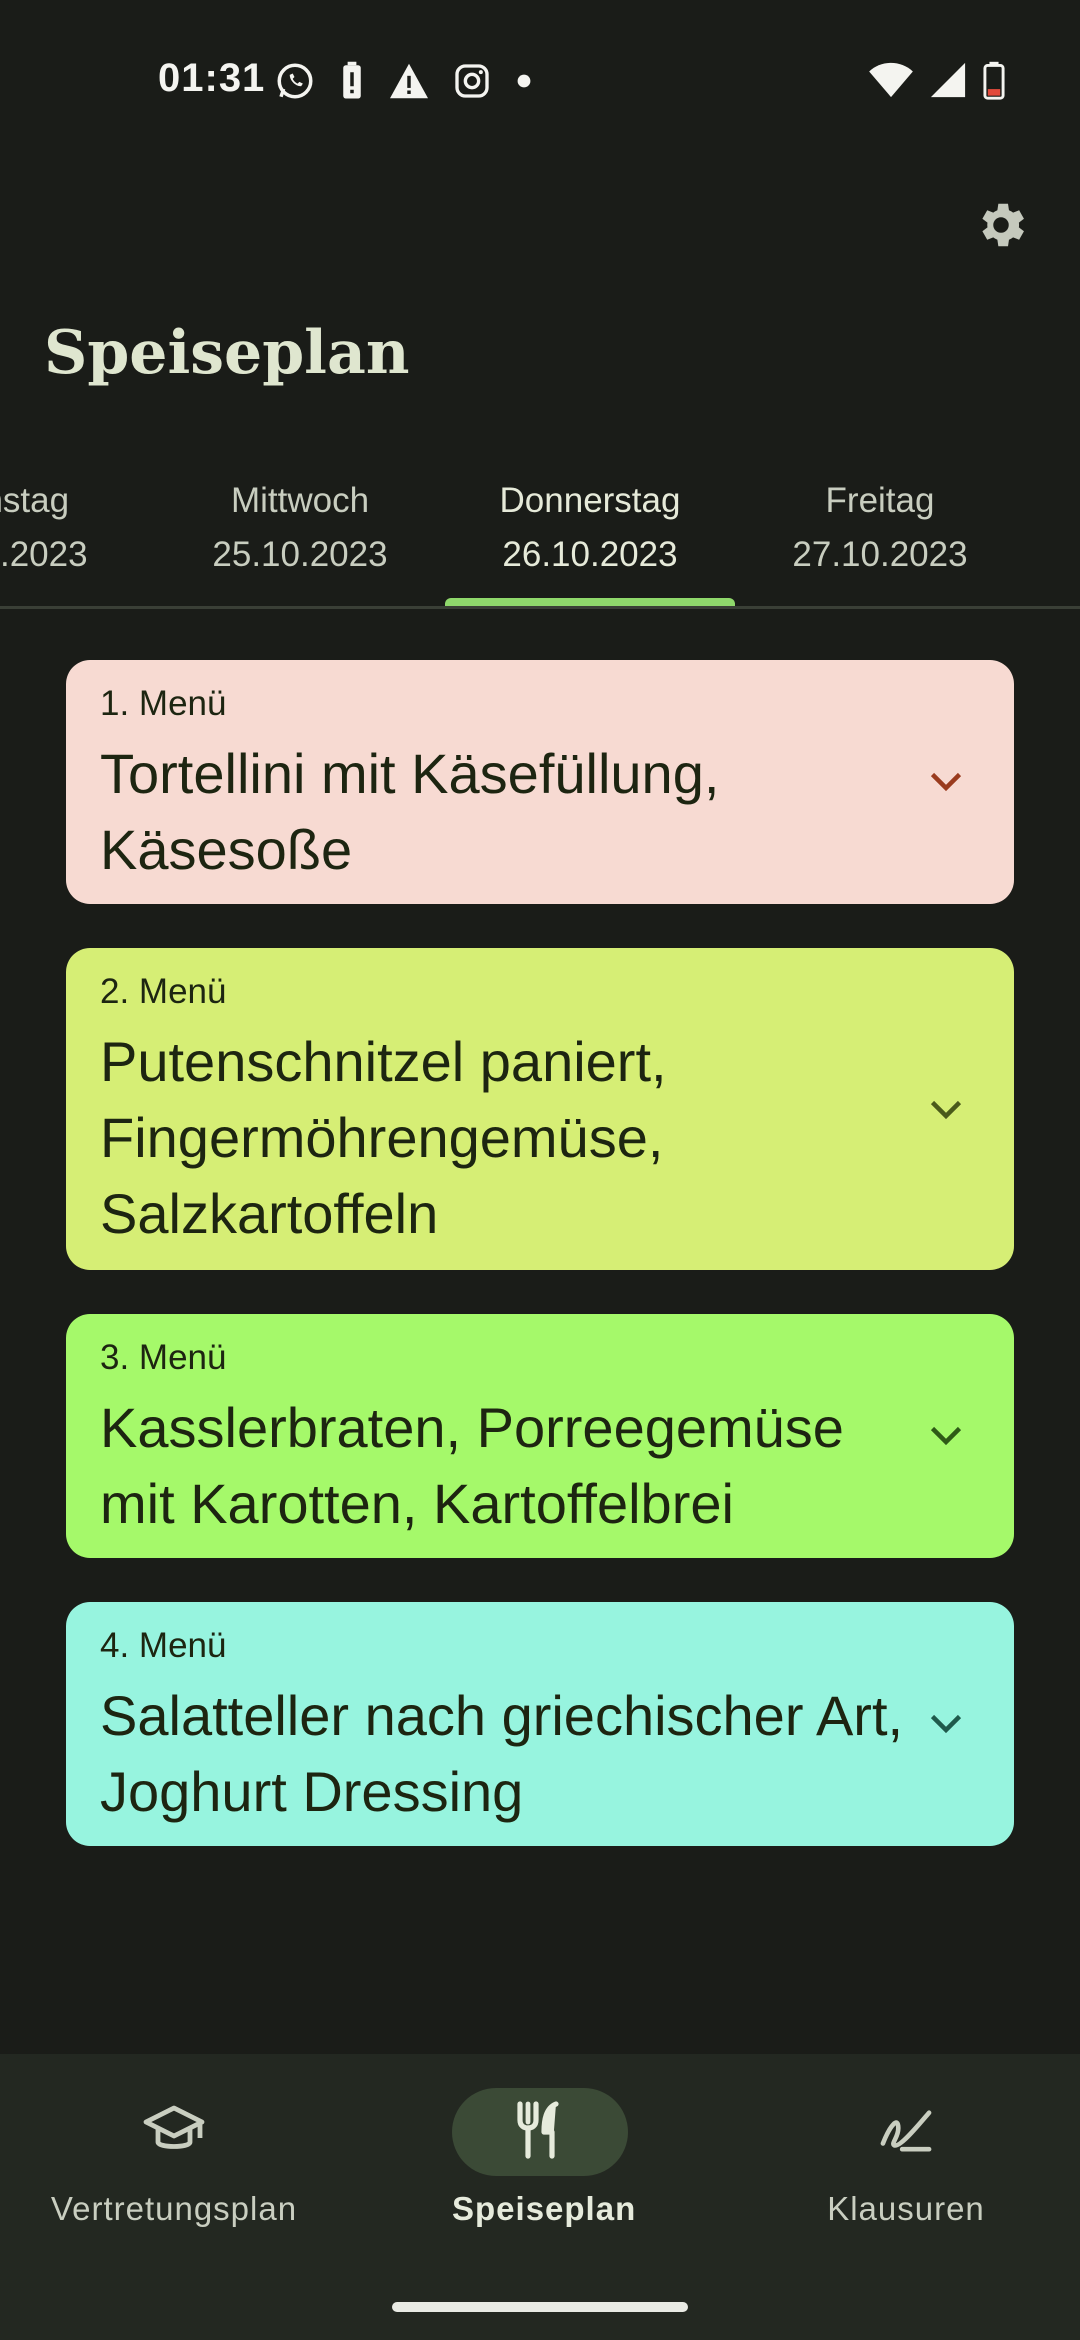 The height and width of the screenshot is (2340, 1080). Describe the element at coordinates (163, 1645) in the screenshot. I see `menu-label: 4. Menü` at that location.